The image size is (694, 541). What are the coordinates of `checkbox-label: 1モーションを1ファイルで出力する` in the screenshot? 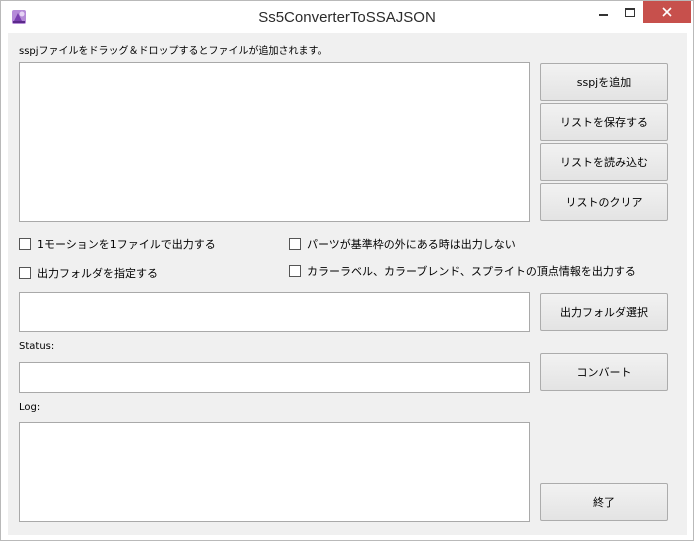 It's located at (126, 244).